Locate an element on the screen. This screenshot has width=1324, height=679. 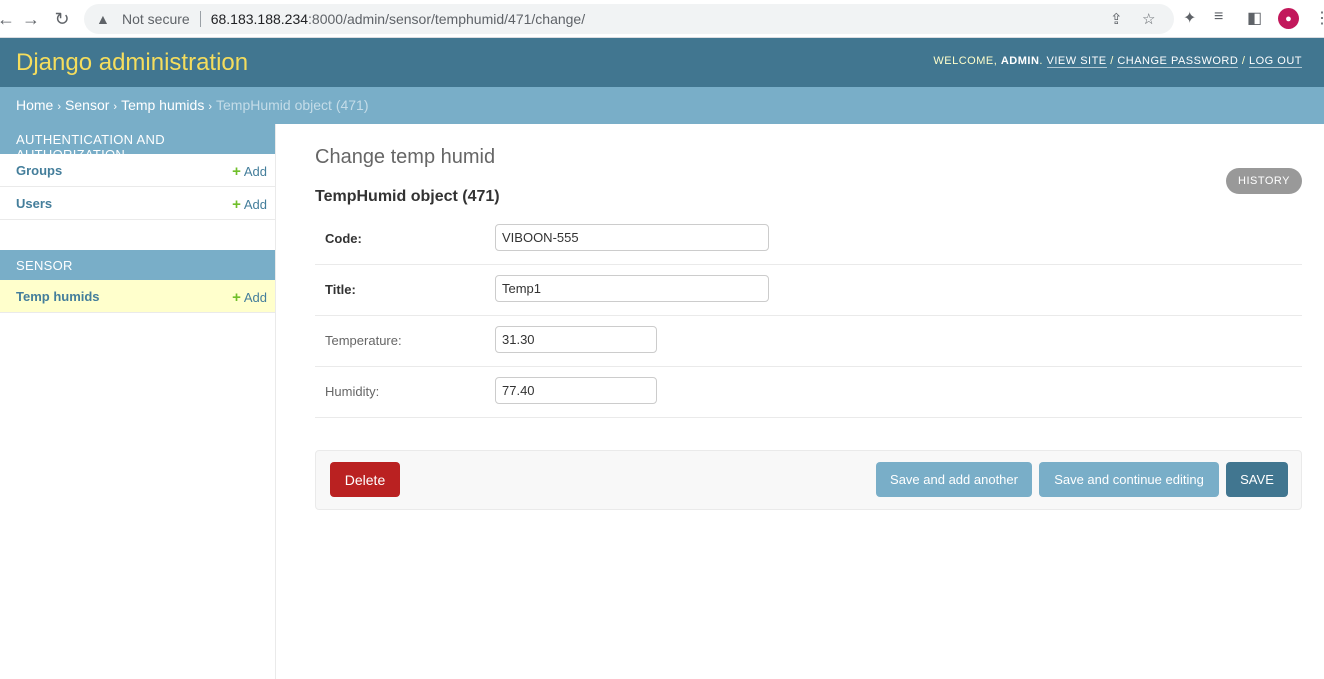
breadcrumb-home: Home is located at coordinates (34, 105).